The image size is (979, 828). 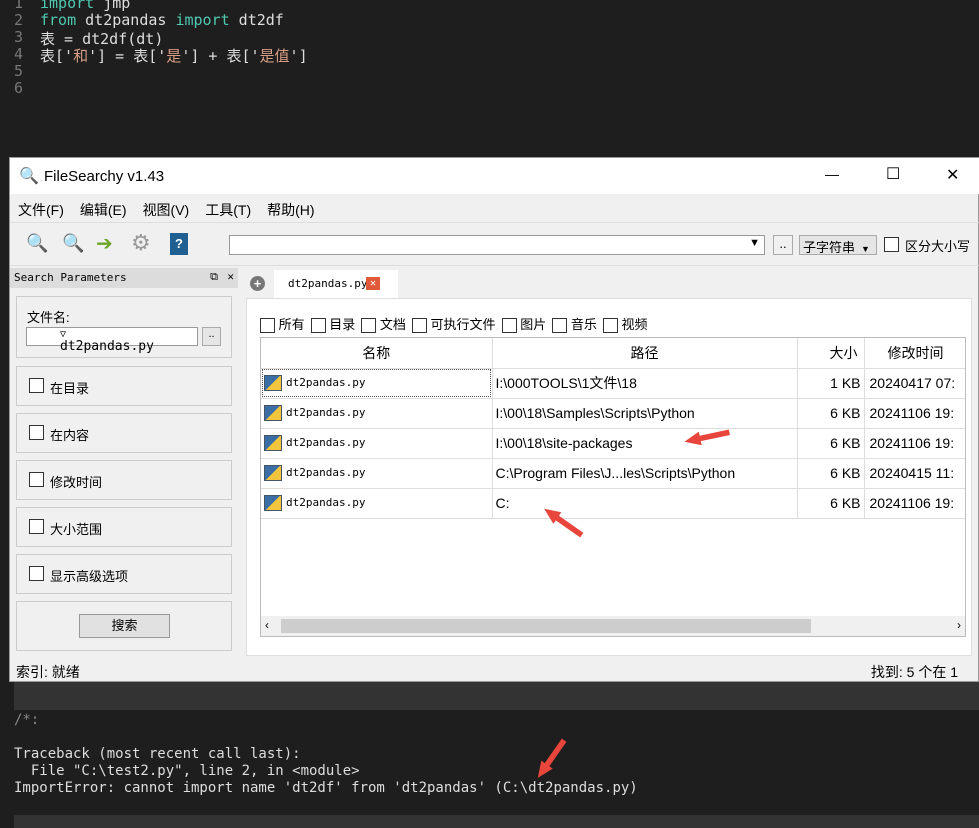 What do you see at coordinates (754, 243) in the screenshot?
I see `chevron-down-icon: ▼` at bounding box center [754, 243].